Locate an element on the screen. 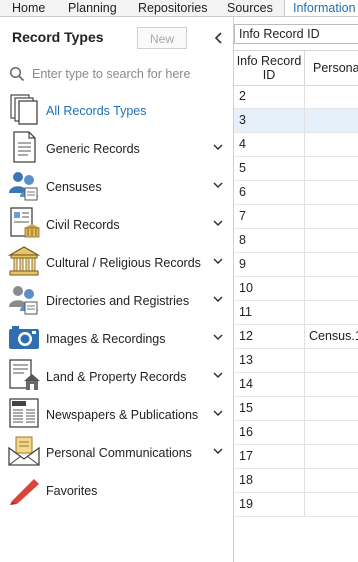  table-row: 4 is located at coordinates (296, 145).